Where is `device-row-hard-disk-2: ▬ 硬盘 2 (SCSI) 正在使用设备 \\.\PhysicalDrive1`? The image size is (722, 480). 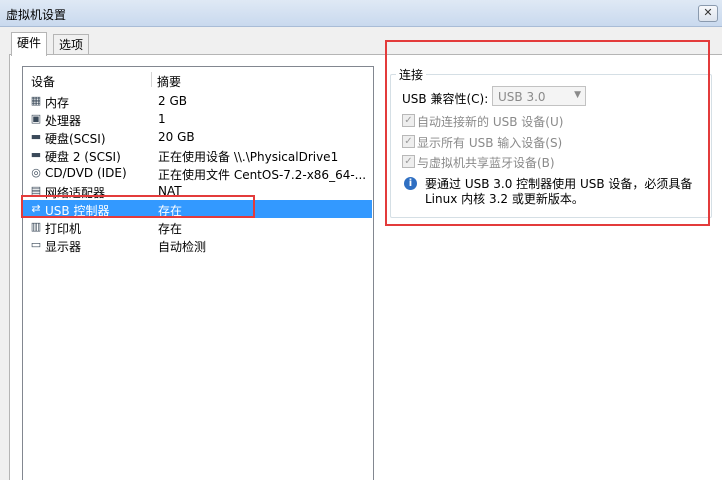 device-row-hard-disk-2: ▬ 硬盘 2 (SCSI) 正在使用设备 \\.\PhysicalDrive1 is located at coordinates (197, 155).